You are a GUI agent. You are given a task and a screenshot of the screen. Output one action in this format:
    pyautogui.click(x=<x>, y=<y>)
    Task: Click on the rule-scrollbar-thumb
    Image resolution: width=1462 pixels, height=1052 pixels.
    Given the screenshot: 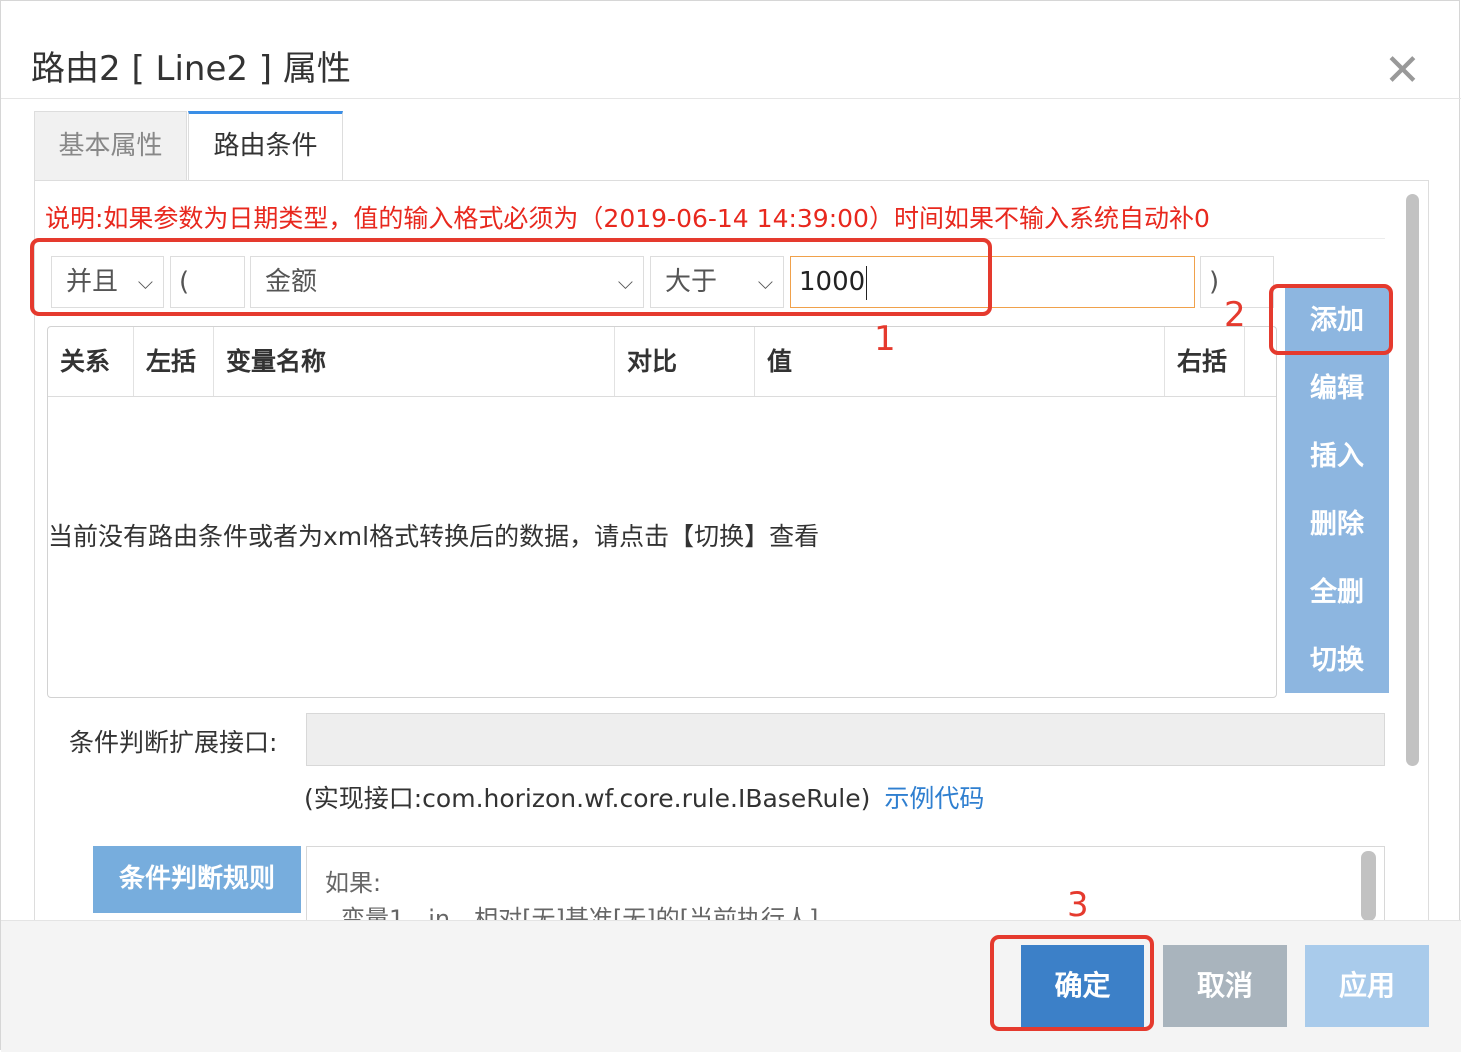 What is the action you would take?
    pyautogui.click(x=1368, y=886)
    